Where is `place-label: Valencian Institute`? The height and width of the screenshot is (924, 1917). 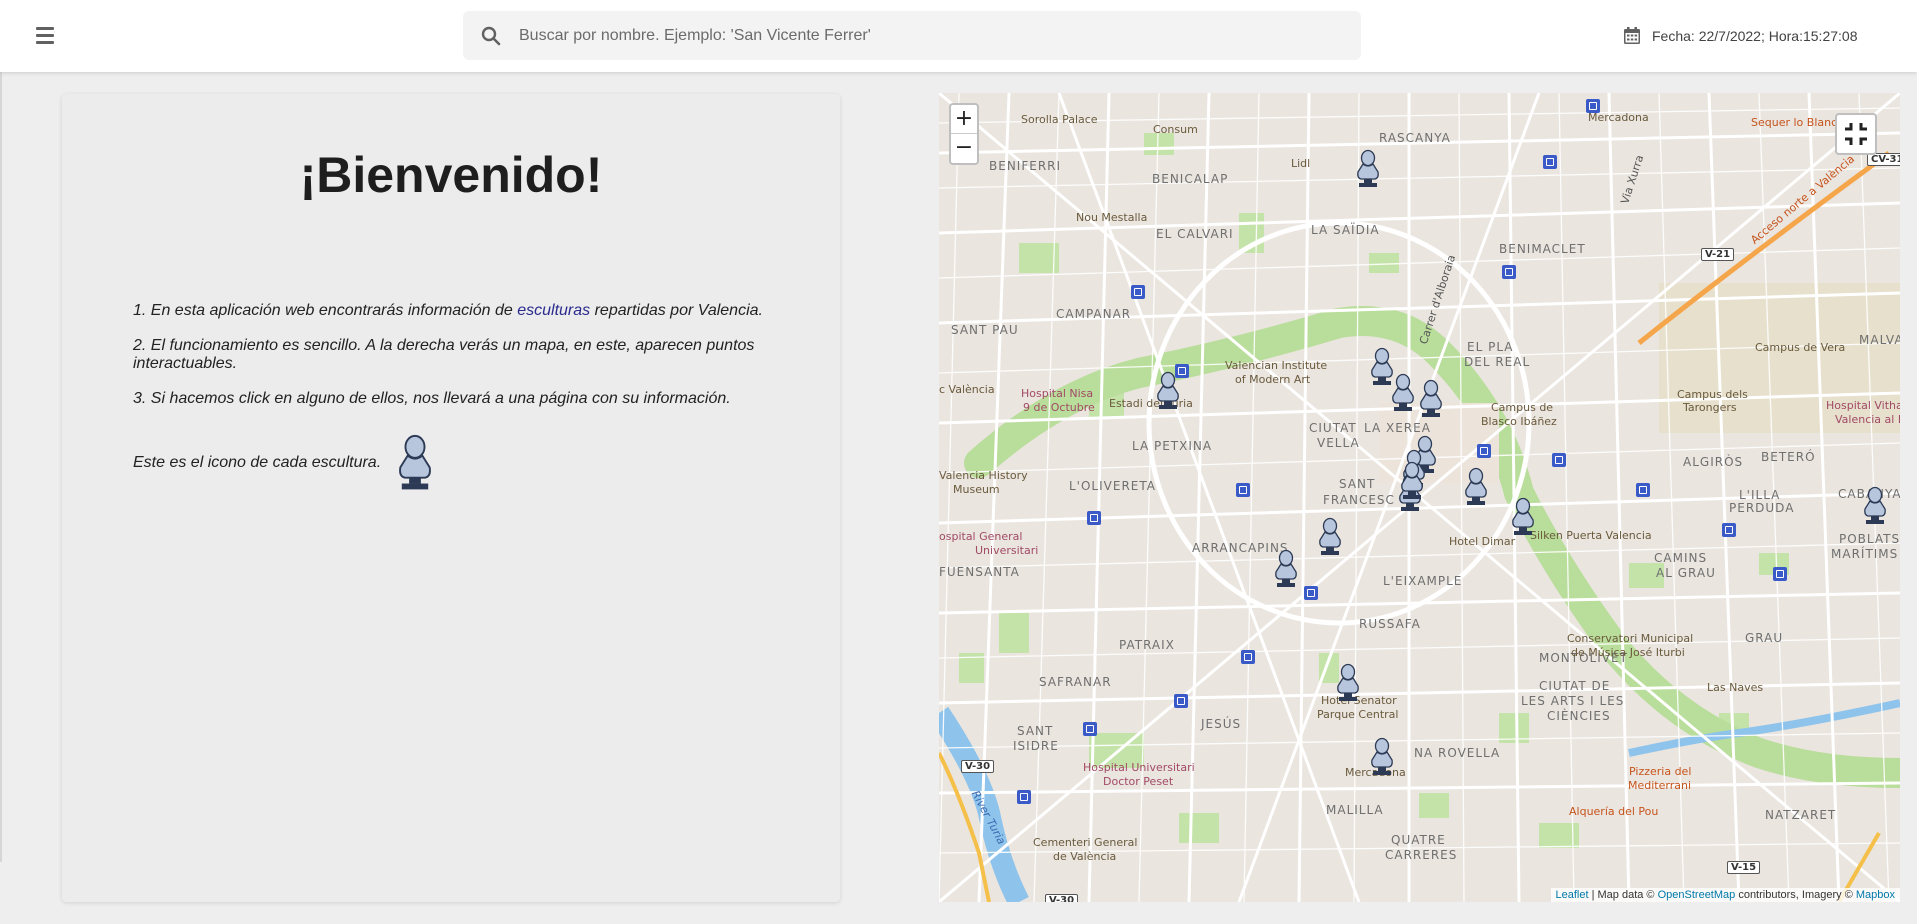 place-label: Valencian Institute is located at coordinates (1276, 365).